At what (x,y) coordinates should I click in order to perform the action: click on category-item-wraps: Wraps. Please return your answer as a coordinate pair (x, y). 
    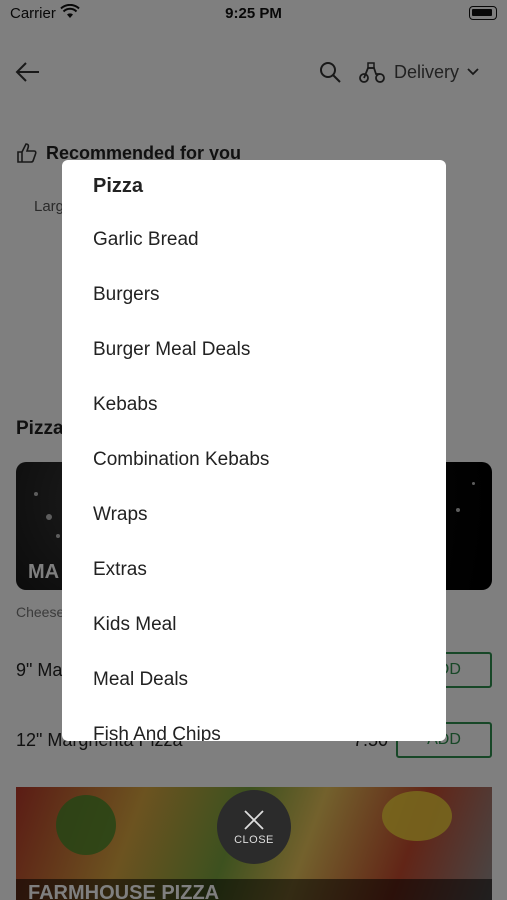
    Looking at the image, I should click on (254, 514).